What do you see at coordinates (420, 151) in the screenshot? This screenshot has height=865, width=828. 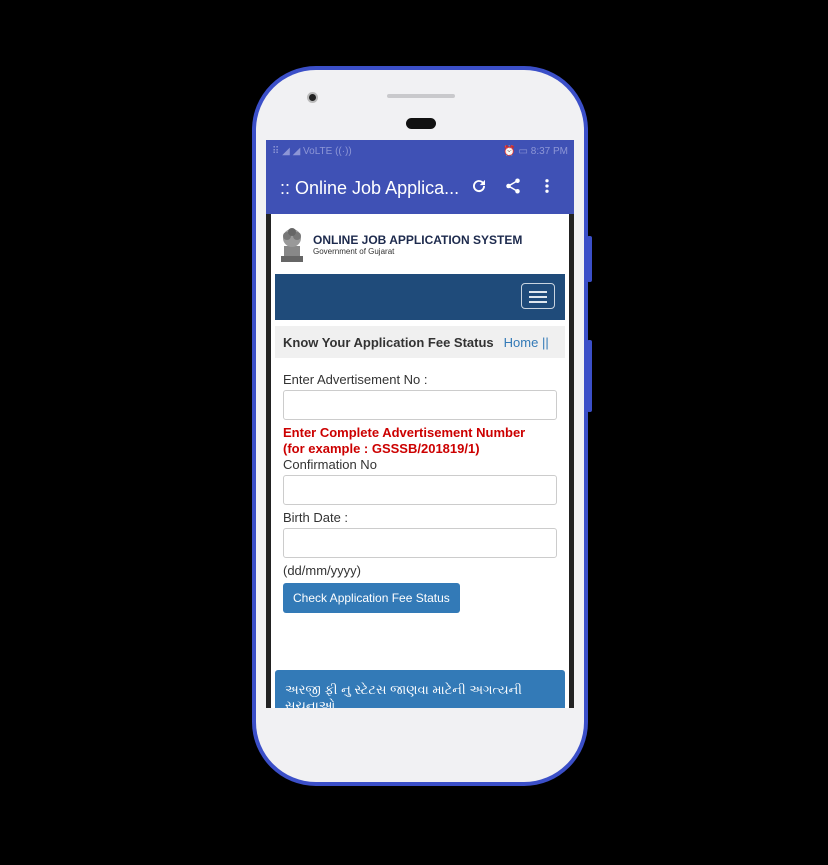 I see `status-bar: ⠿ ◢ ◢ VoLTE ((·)) ⏰ ▭ 8:37 PM` at bounding box center [420, 151].